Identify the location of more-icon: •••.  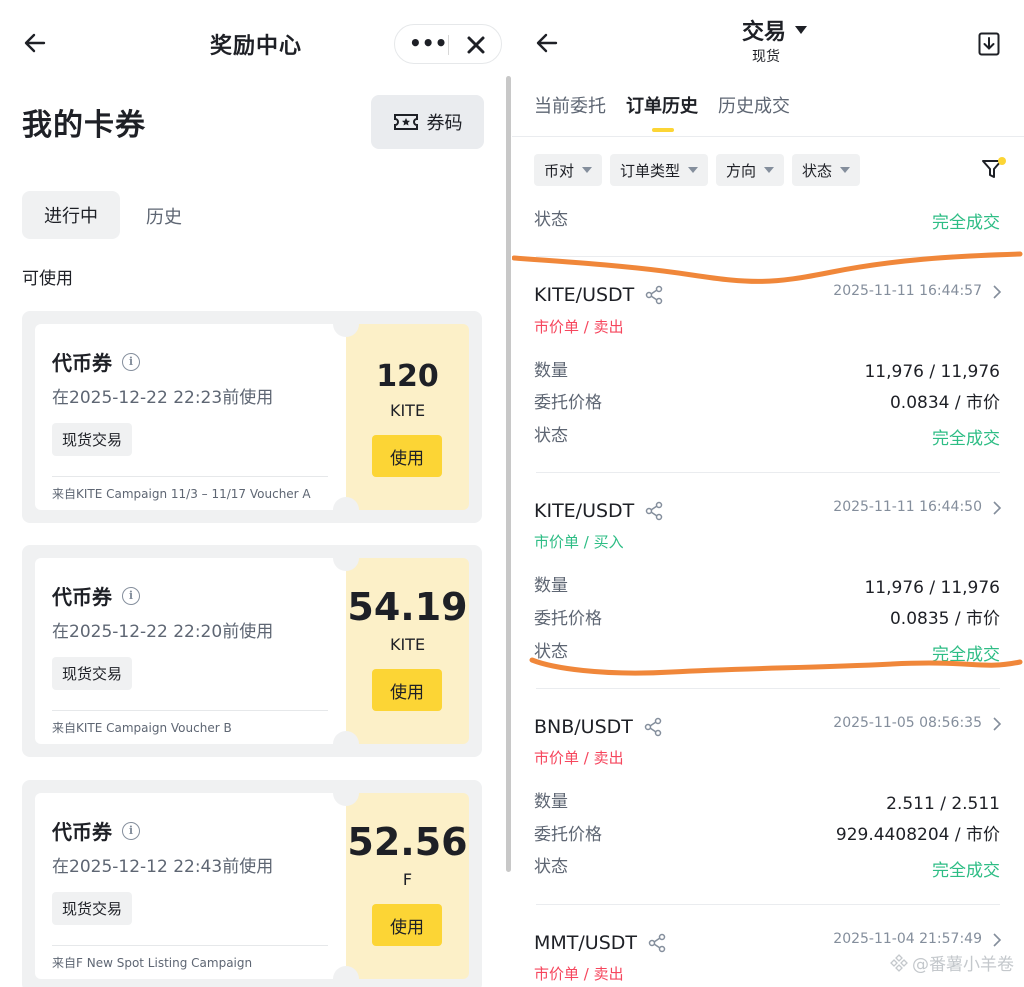
(428, 44).